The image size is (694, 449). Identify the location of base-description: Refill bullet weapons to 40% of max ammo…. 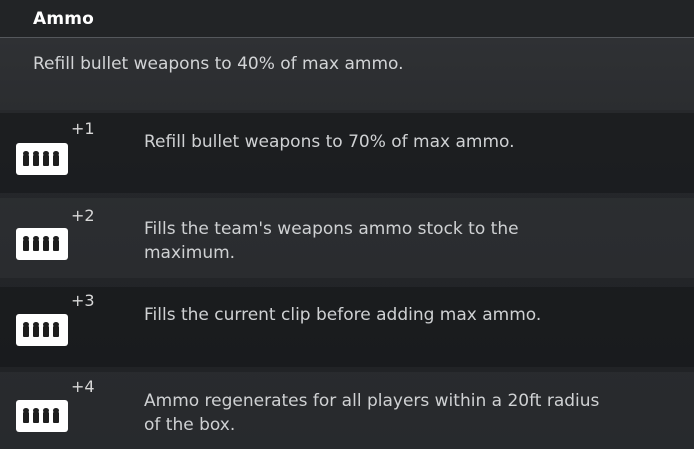
(218, 64).